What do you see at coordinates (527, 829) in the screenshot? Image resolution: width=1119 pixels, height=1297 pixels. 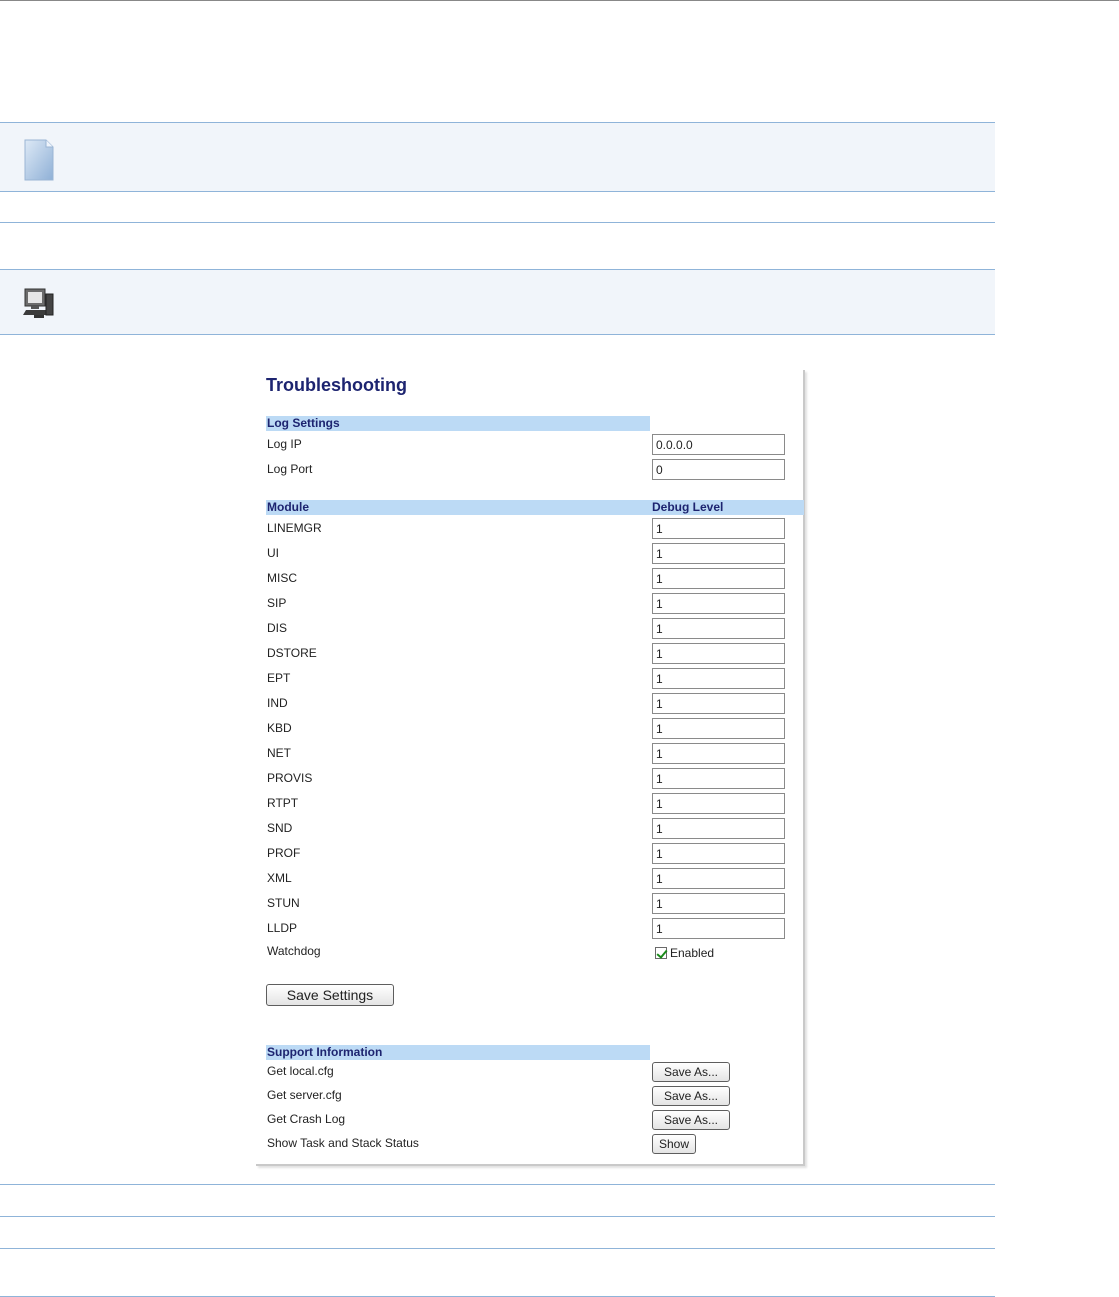 I see `module-row: SND` at bounding box center [527, 829].